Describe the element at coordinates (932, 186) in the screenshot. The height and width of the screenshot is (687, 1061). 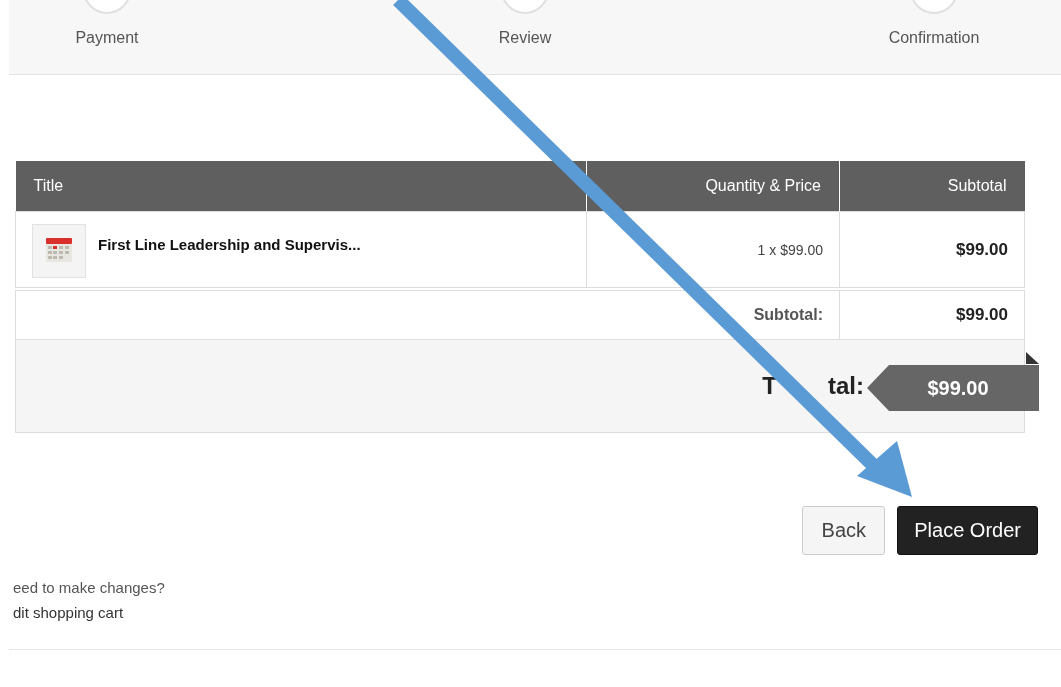
I see `column-header: Subtotal` at that location.